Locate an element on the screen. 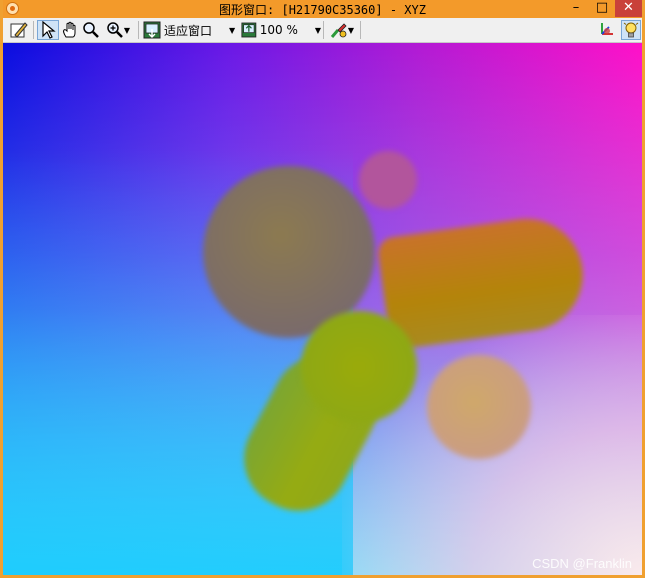  fit-window-icon is located at coordinates (152, 30).